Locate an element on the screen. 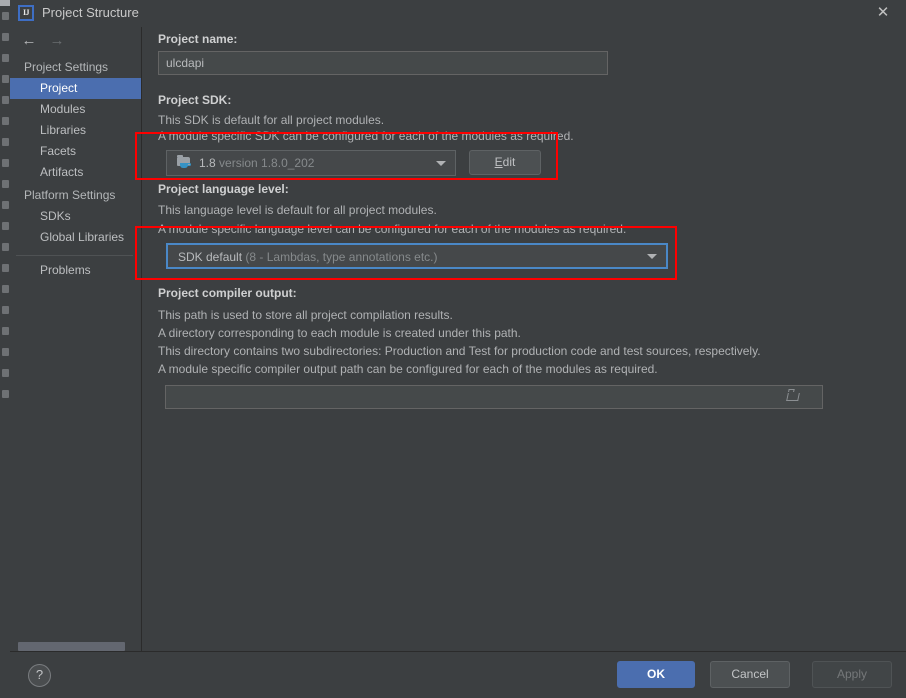 The width and height of the screenshot is (906, 698). apply-button: Apply is located at coordinates (852, 674).